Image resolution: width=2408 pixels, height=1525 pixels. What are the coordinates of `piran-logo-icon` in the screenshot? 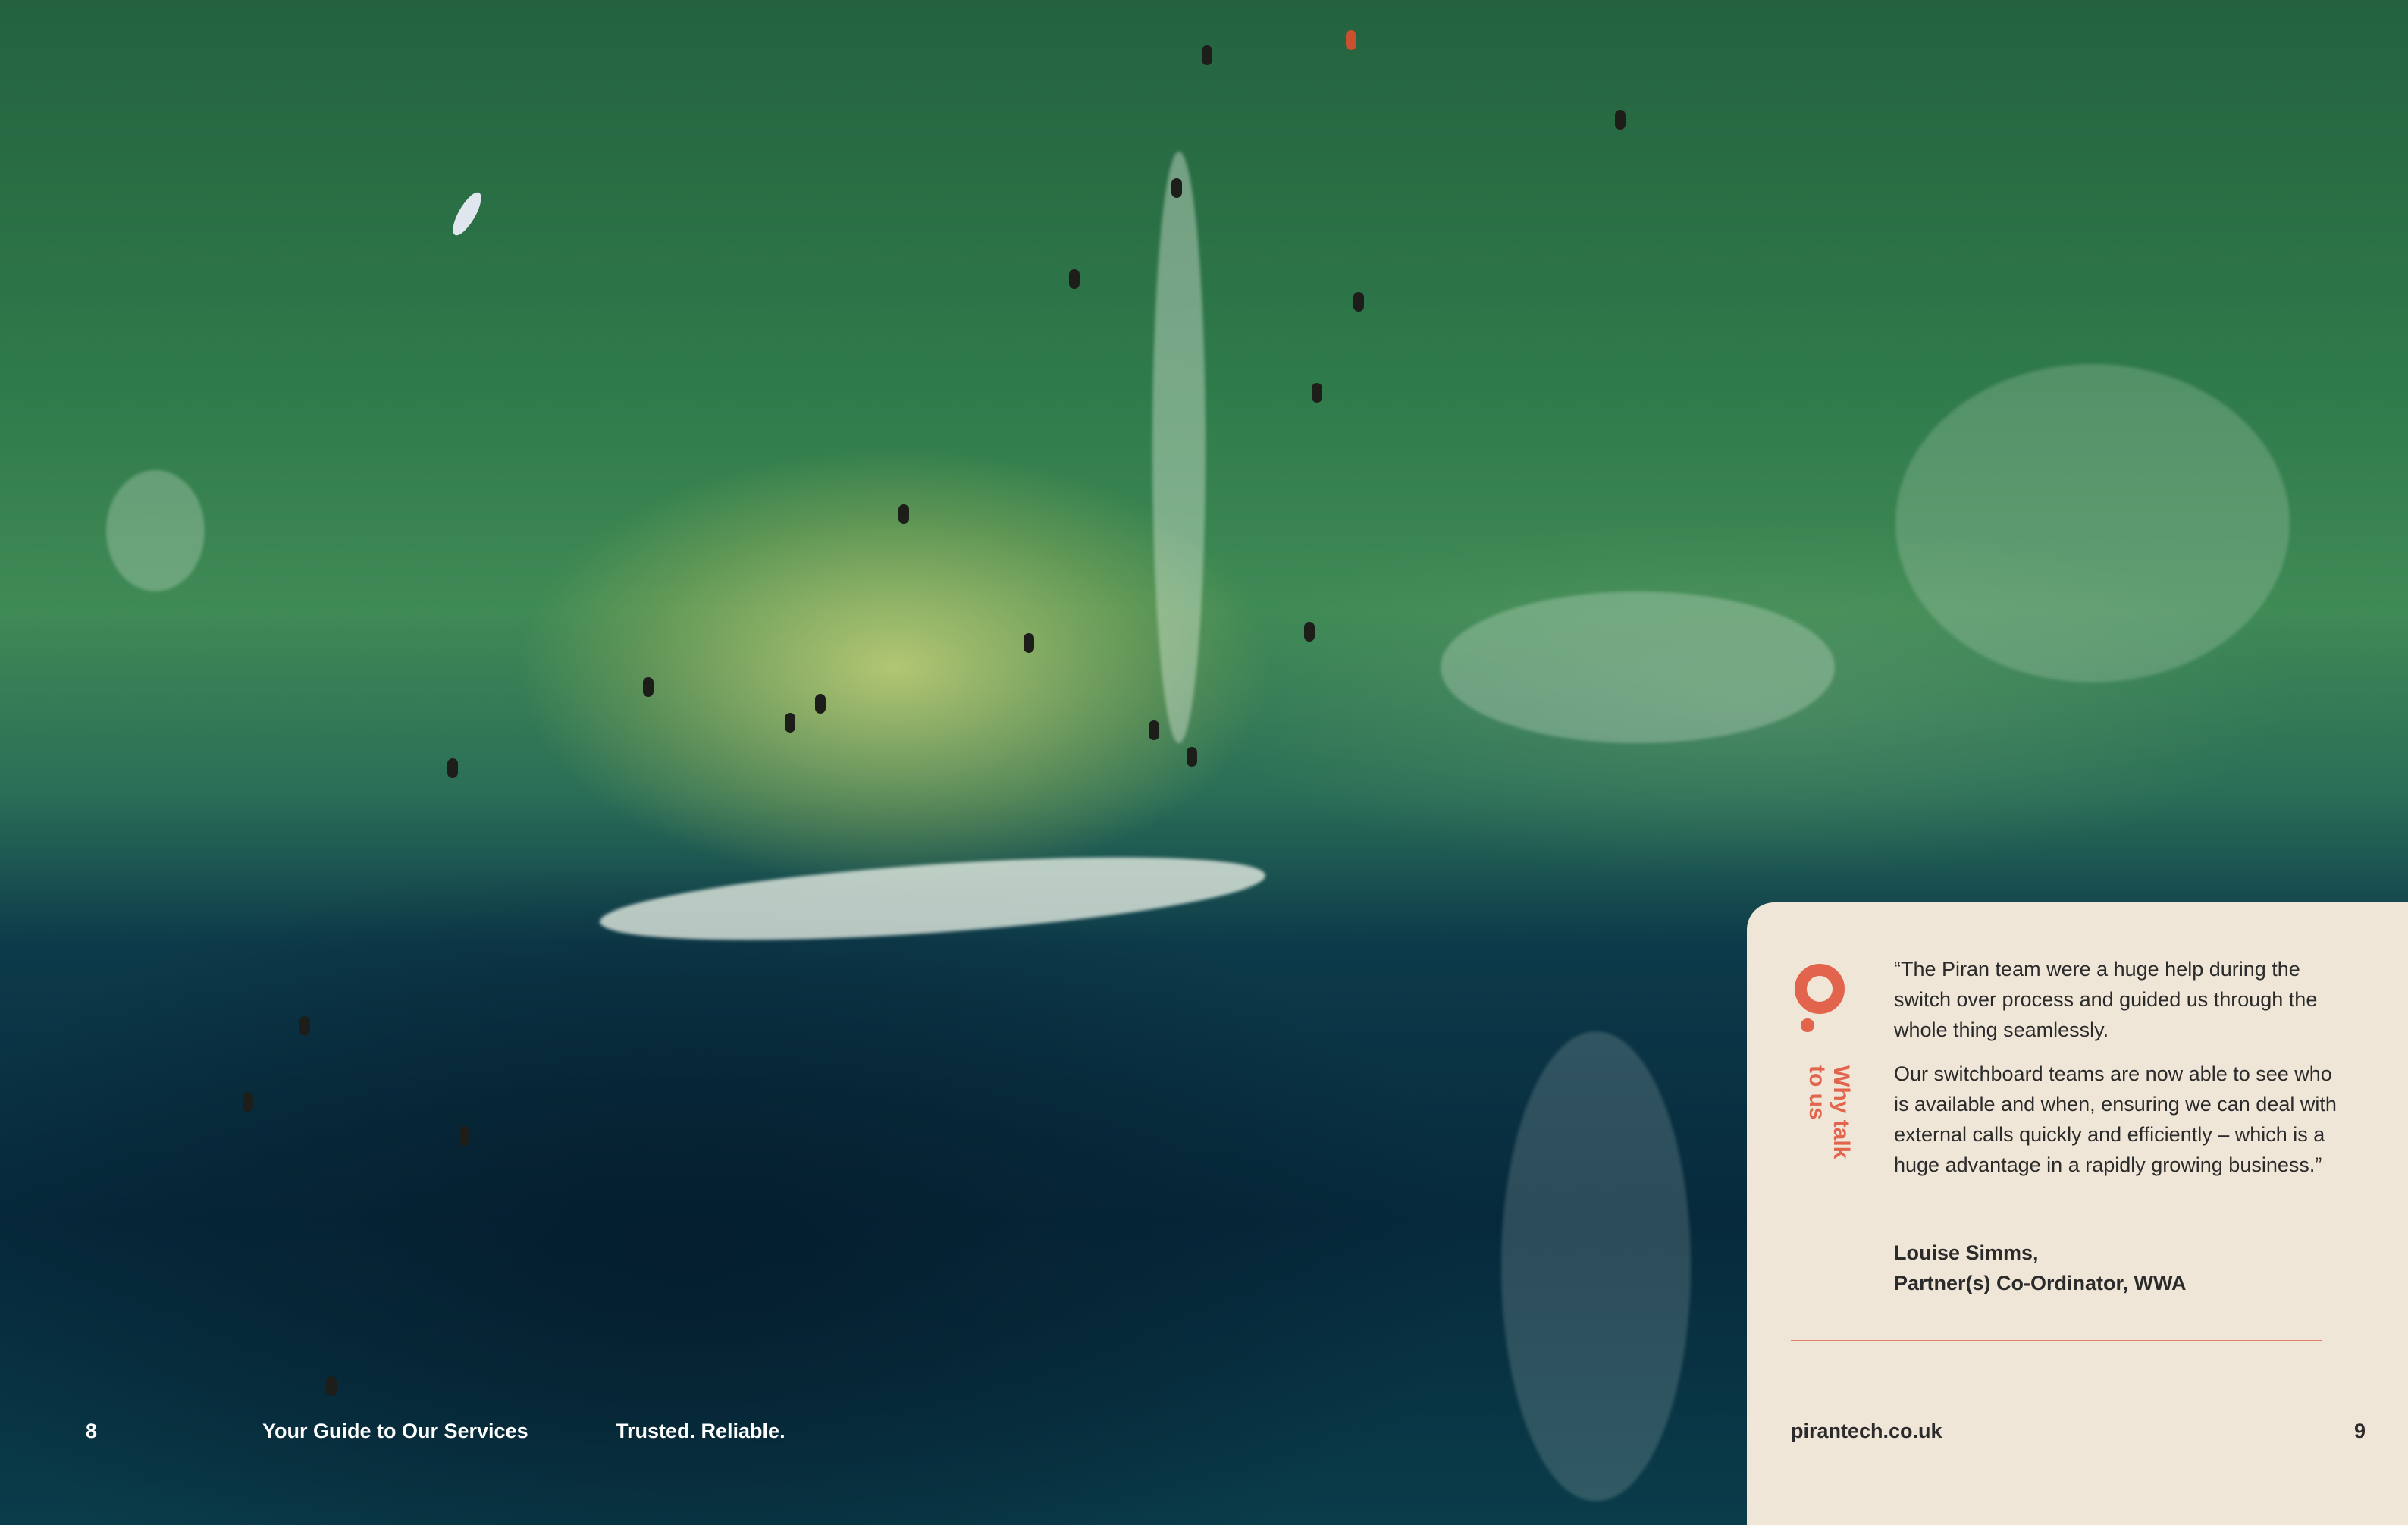 It's located at (1820, 998).